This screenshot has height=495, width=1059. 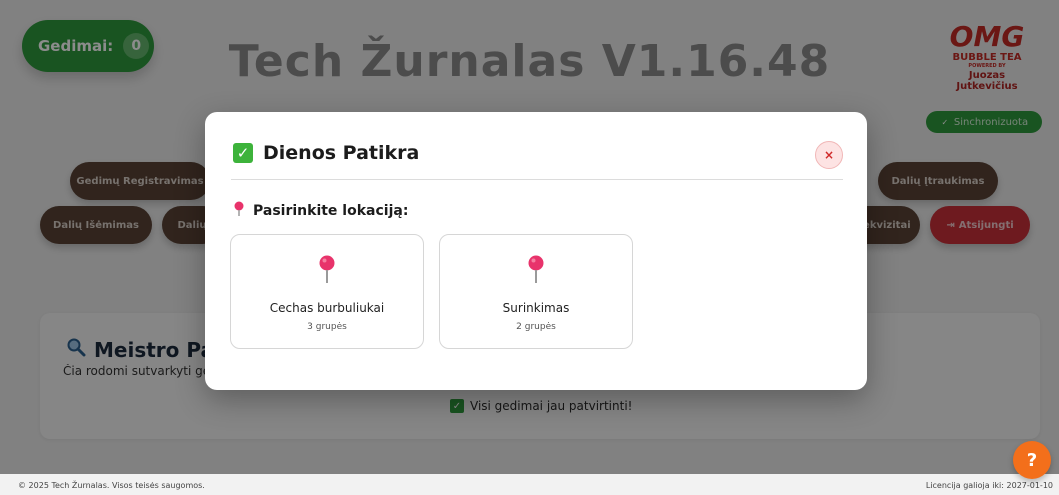 What do you see at coordinates (320, 211) in the screenshot?
I see `location-prompt: Pasirinkite lokaciją:` at bounding box center [320, 211].